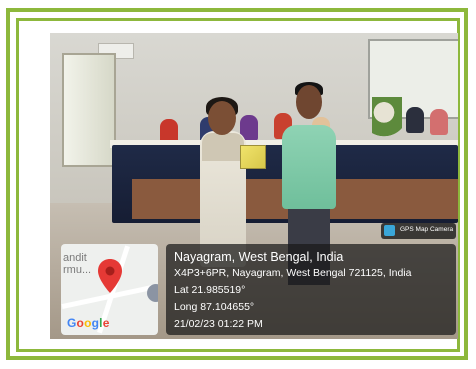 This screenshot has height=369, width=476. I want to click on student-scarf, so click(223, 147).